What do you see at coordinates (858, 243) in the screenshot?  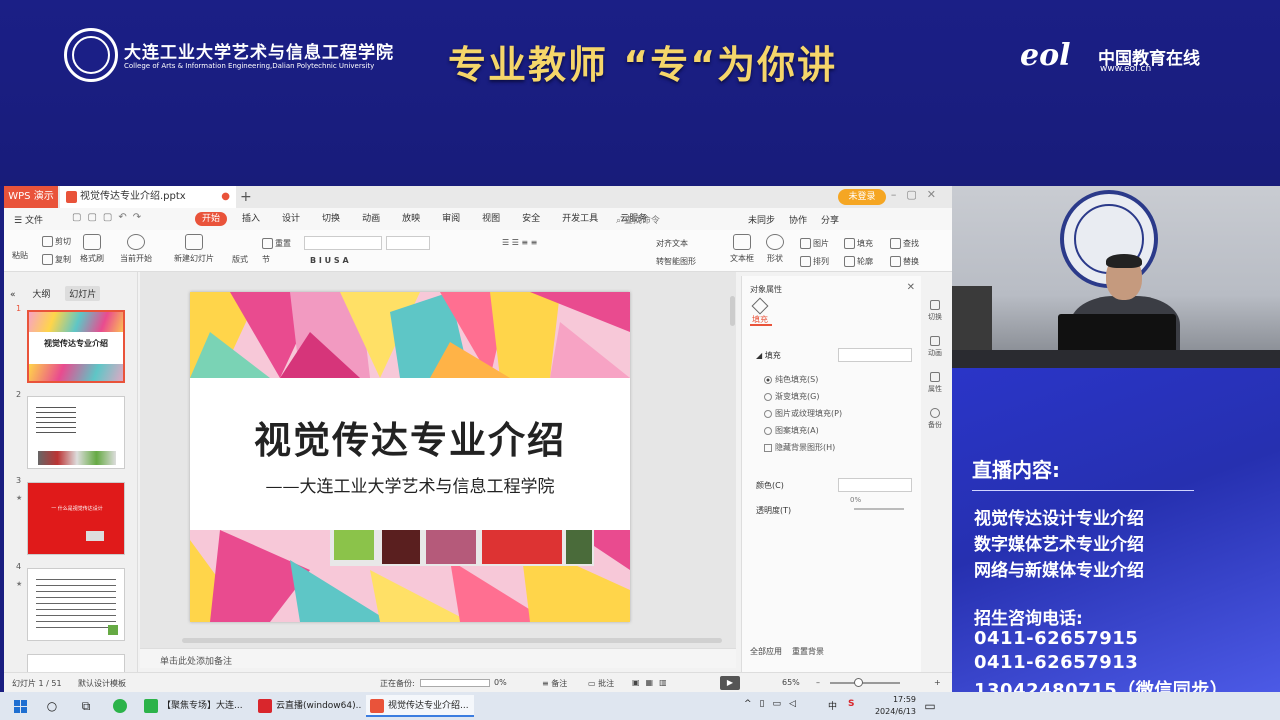 I see `fill-button: 填充` at bounding box center [858, 243].